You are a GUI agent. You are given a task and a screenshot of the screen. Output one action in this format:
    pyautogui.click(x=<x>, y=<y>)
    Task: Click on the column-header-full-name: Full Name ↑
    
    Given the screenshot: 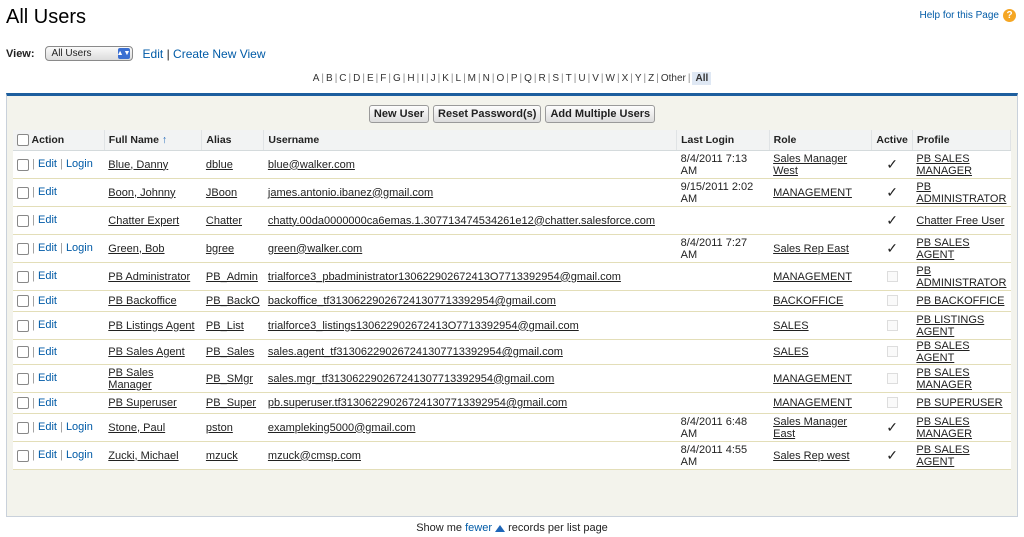 What is the action you would take?
    pyautogui.click(x=153, y=140)
    